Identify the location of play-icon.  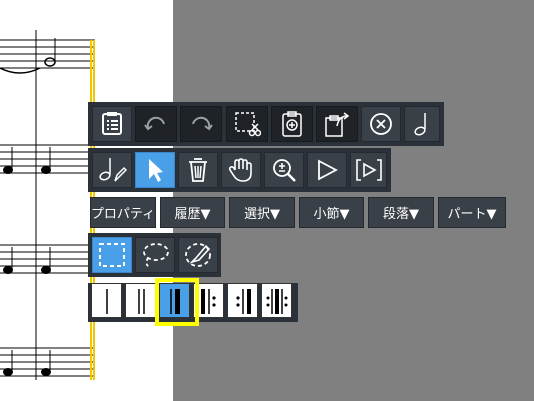
(327, 170).